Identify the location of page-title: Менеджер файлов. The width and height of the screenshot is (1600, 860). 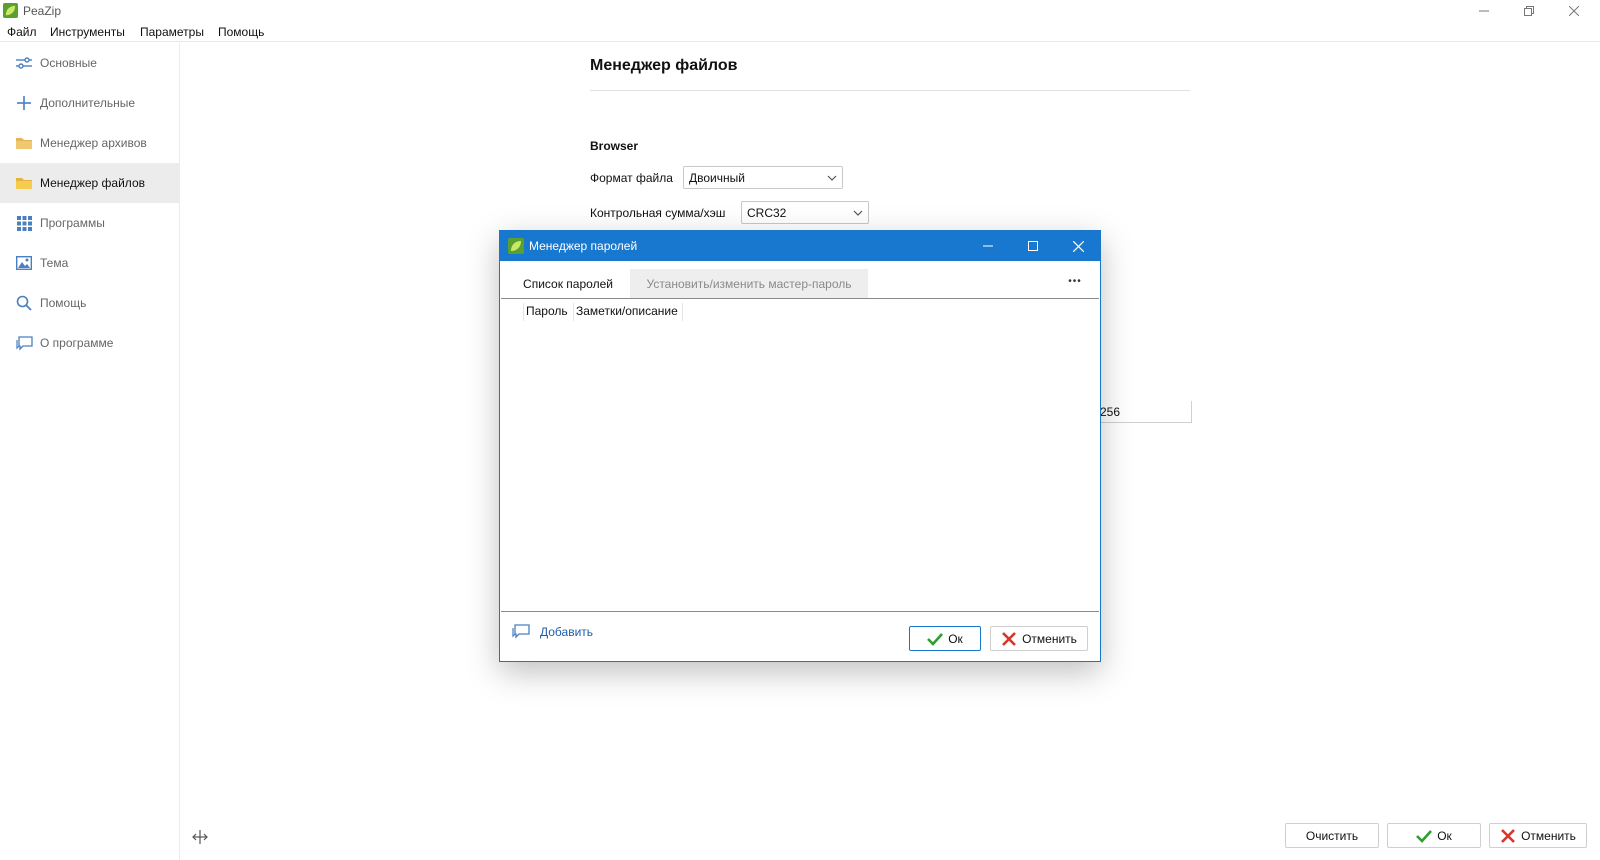
(664, 65).